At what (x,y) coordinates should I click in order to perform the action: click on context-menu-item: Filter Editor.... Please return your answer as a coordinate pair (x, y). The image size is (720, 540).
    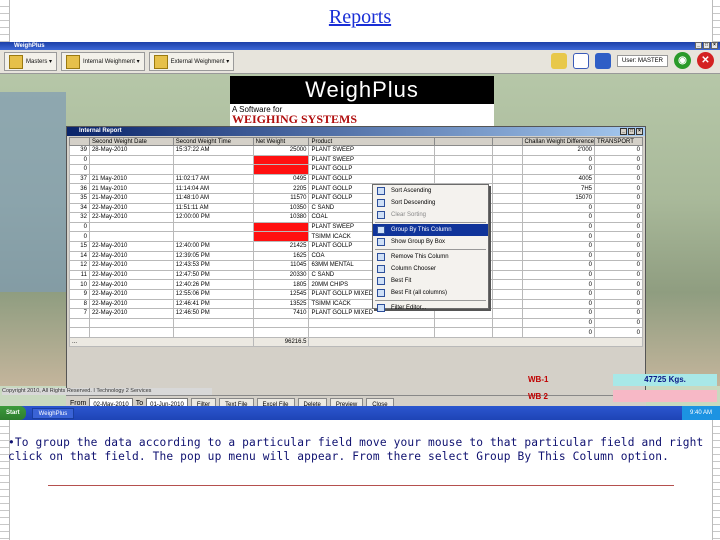
    Looking at the image, I should click on (430, 308).